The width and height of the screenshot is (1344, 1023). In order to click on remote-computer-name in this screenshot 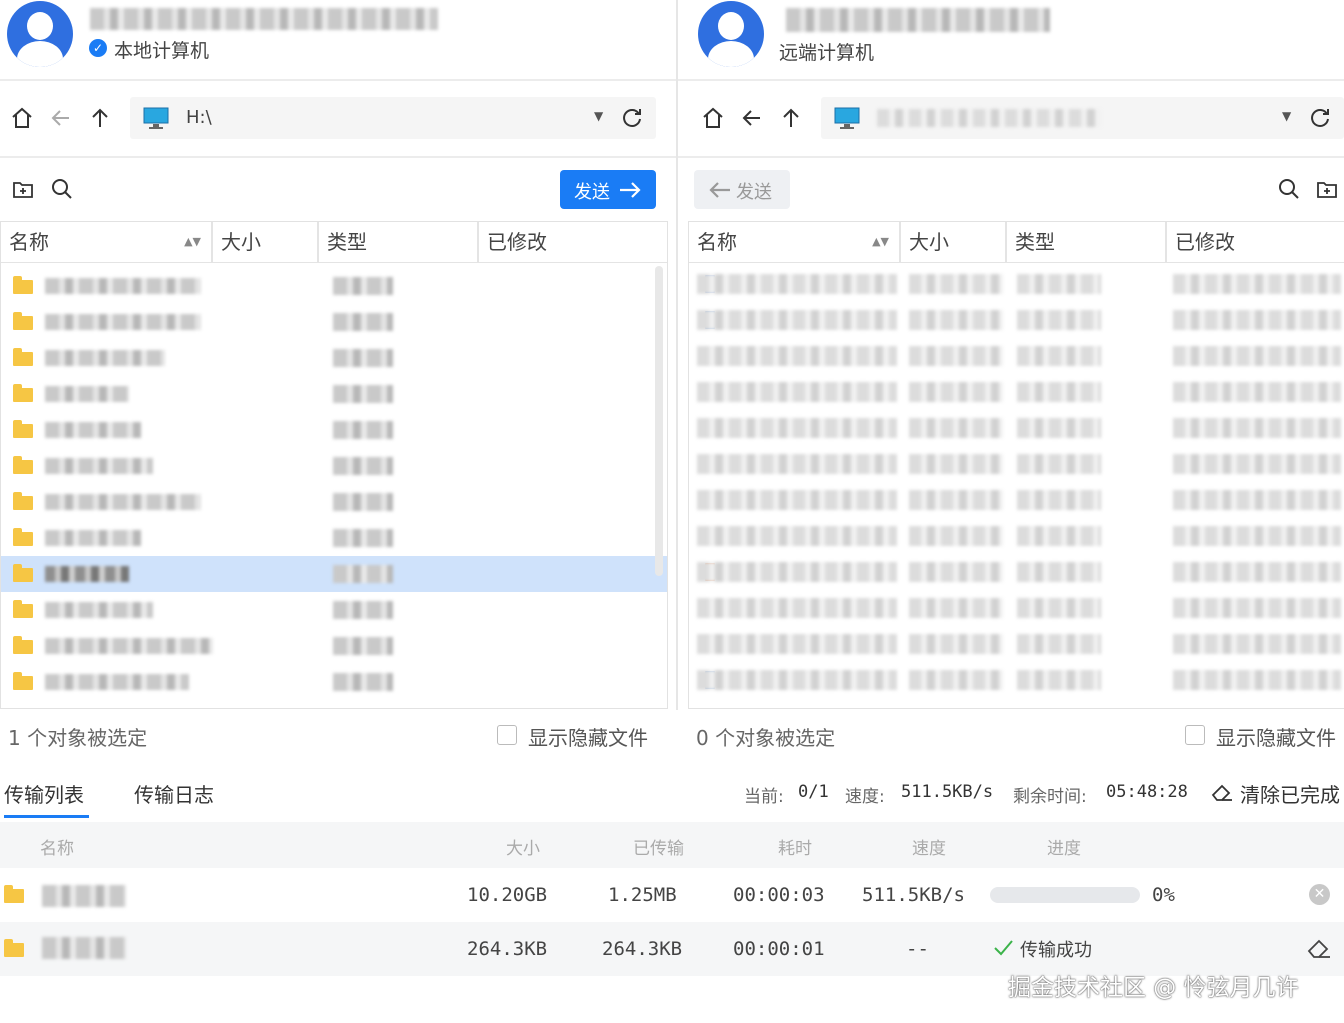, I will do `click(918, 20)`.